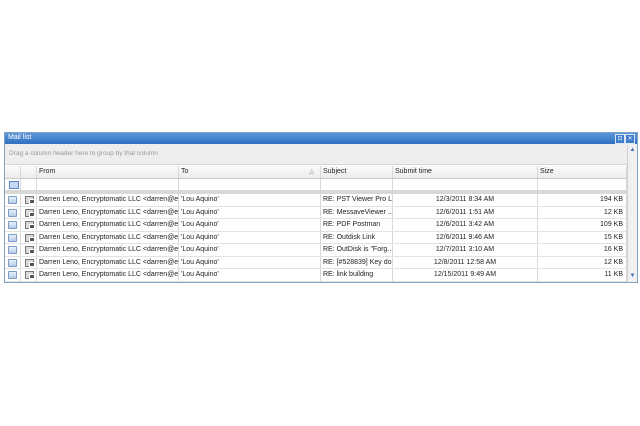 The height and width of the screenshot is (426, 640). What do you see at coordinates (465, 250) in the screenshot?
I see `row-submit-time: 12/7/2011 3:10 AM` at bounding box center [465, 250].